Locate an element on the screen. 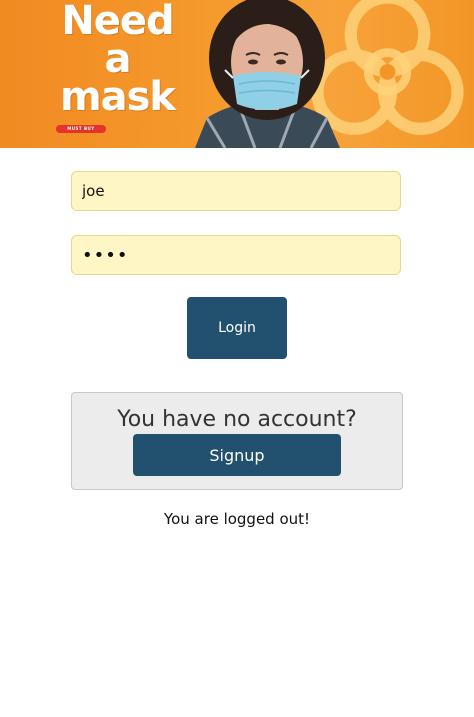  banner-title-line: a is located at coordinates (118, 59).